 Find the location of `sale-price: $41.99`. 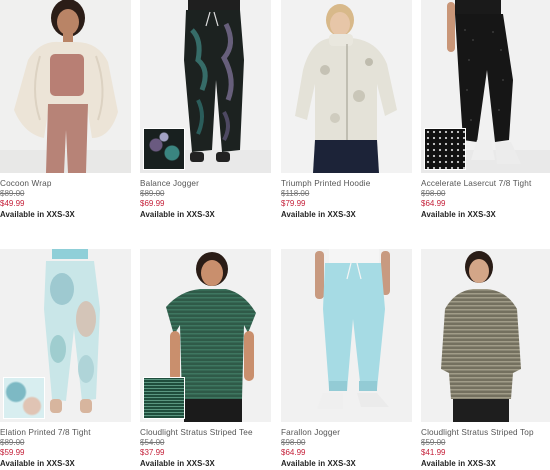

sale-price: $41.99 is located at coordinates (433, 452).